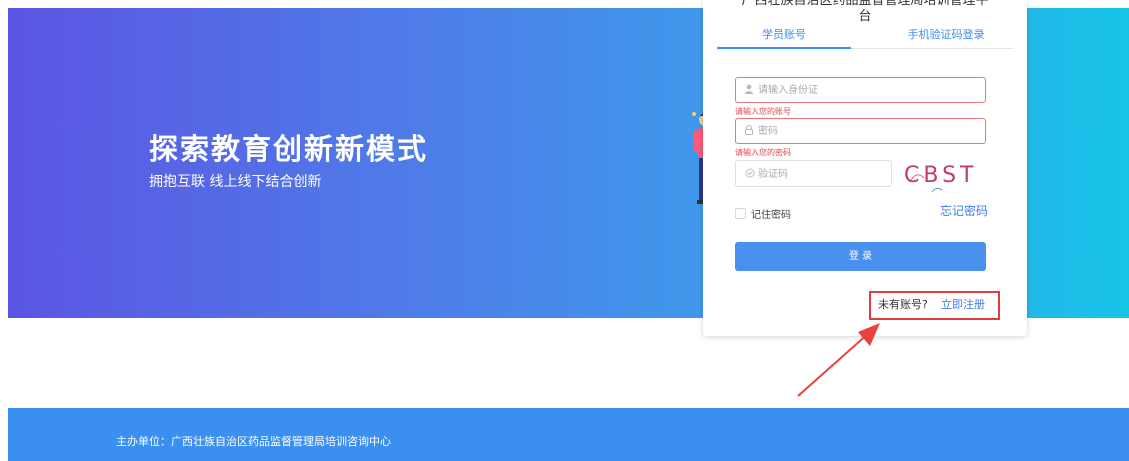 This screenshot has width=1129, height=461. I want to click on login-button: 登 录, so click(860, 256).